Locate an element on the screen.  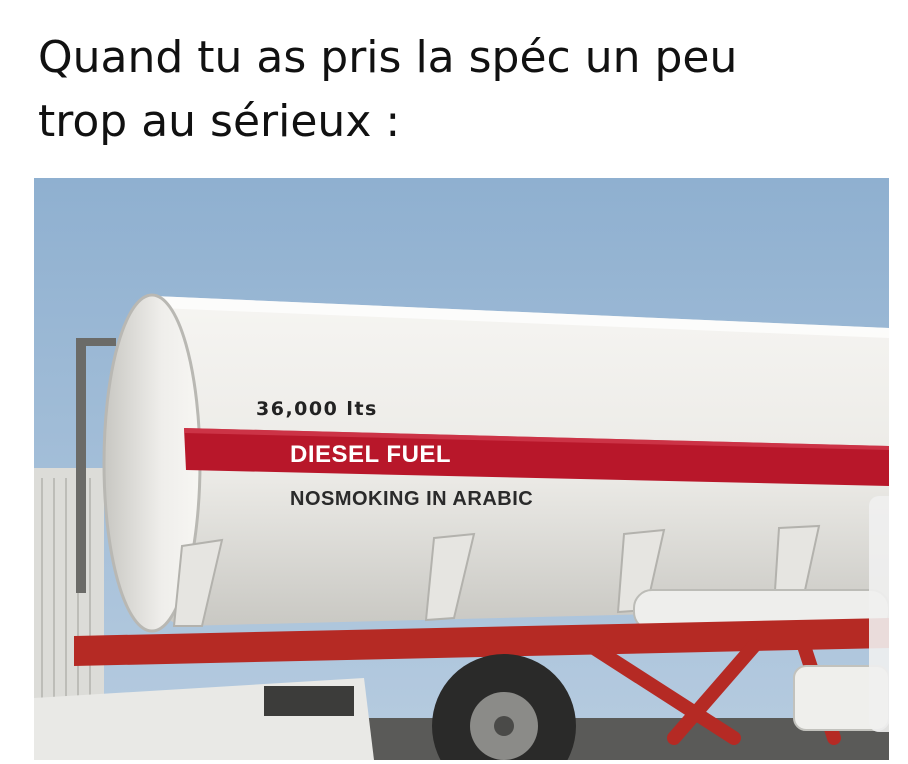
cab-grille is located at coordinates (309, 701).